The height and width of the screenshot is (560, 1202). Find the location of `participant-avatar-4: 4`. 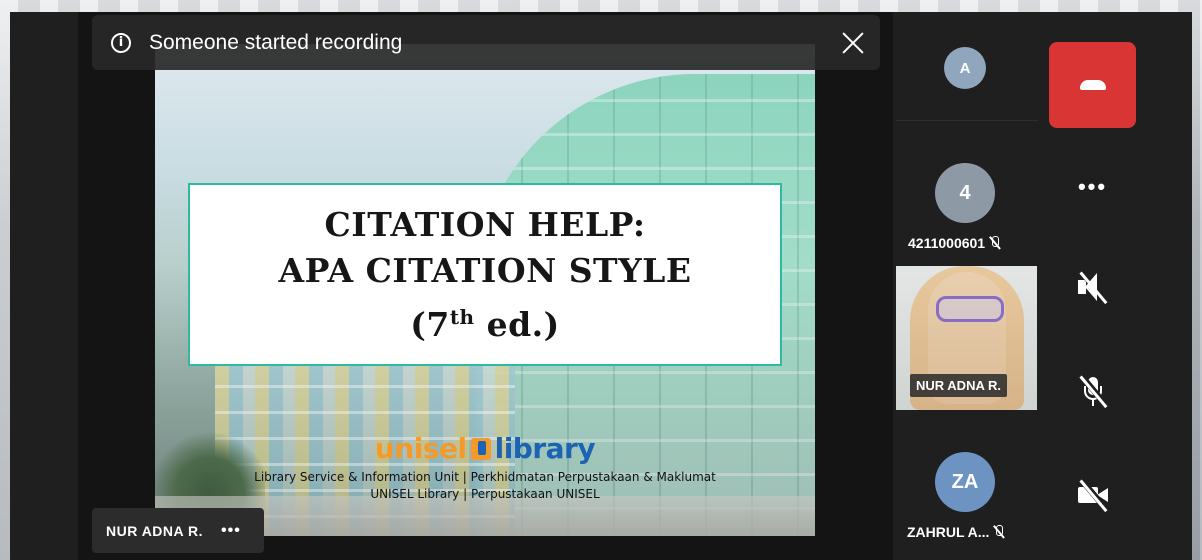

participant-avatar-4: 4 is located at coordinates (965, 193).